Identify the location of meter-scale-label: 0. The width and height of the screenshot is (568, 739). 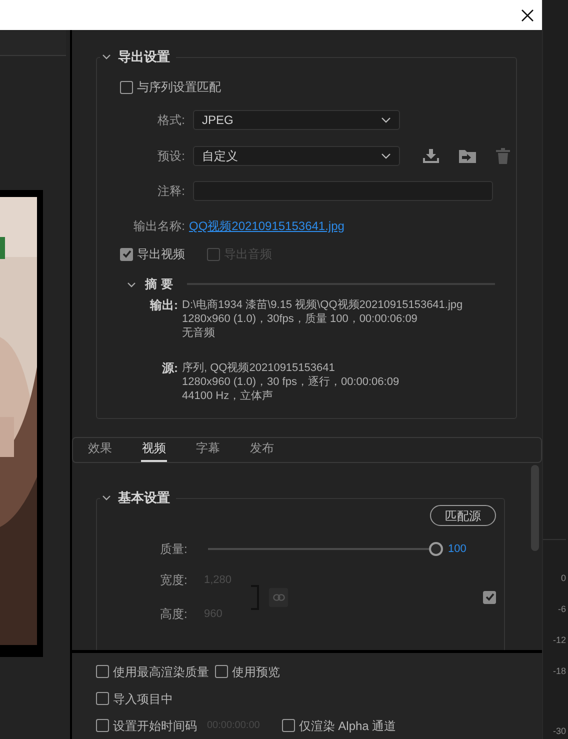
(563, 578).